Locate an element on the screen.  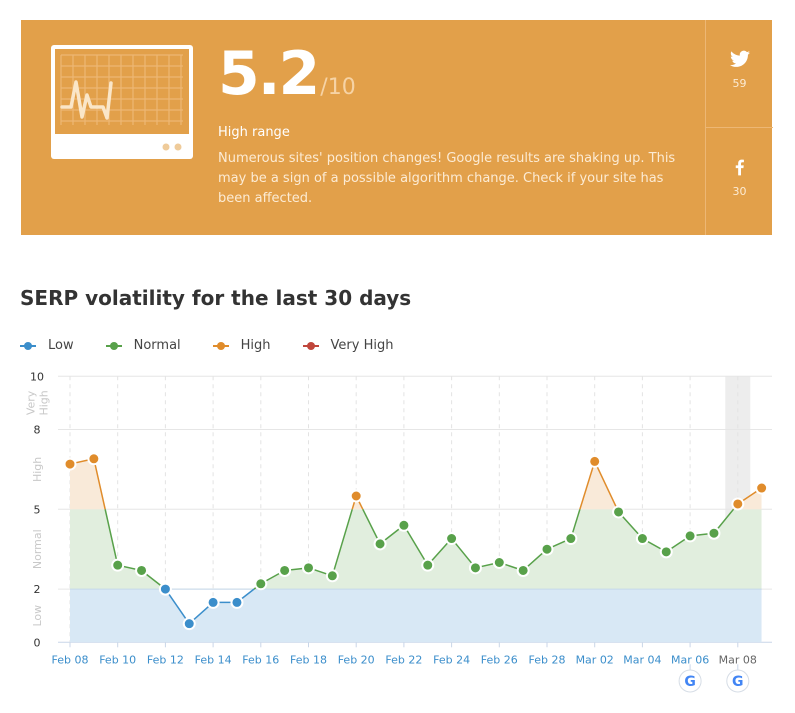
y-tick-label: 0 is located at coordinates (37, 642).